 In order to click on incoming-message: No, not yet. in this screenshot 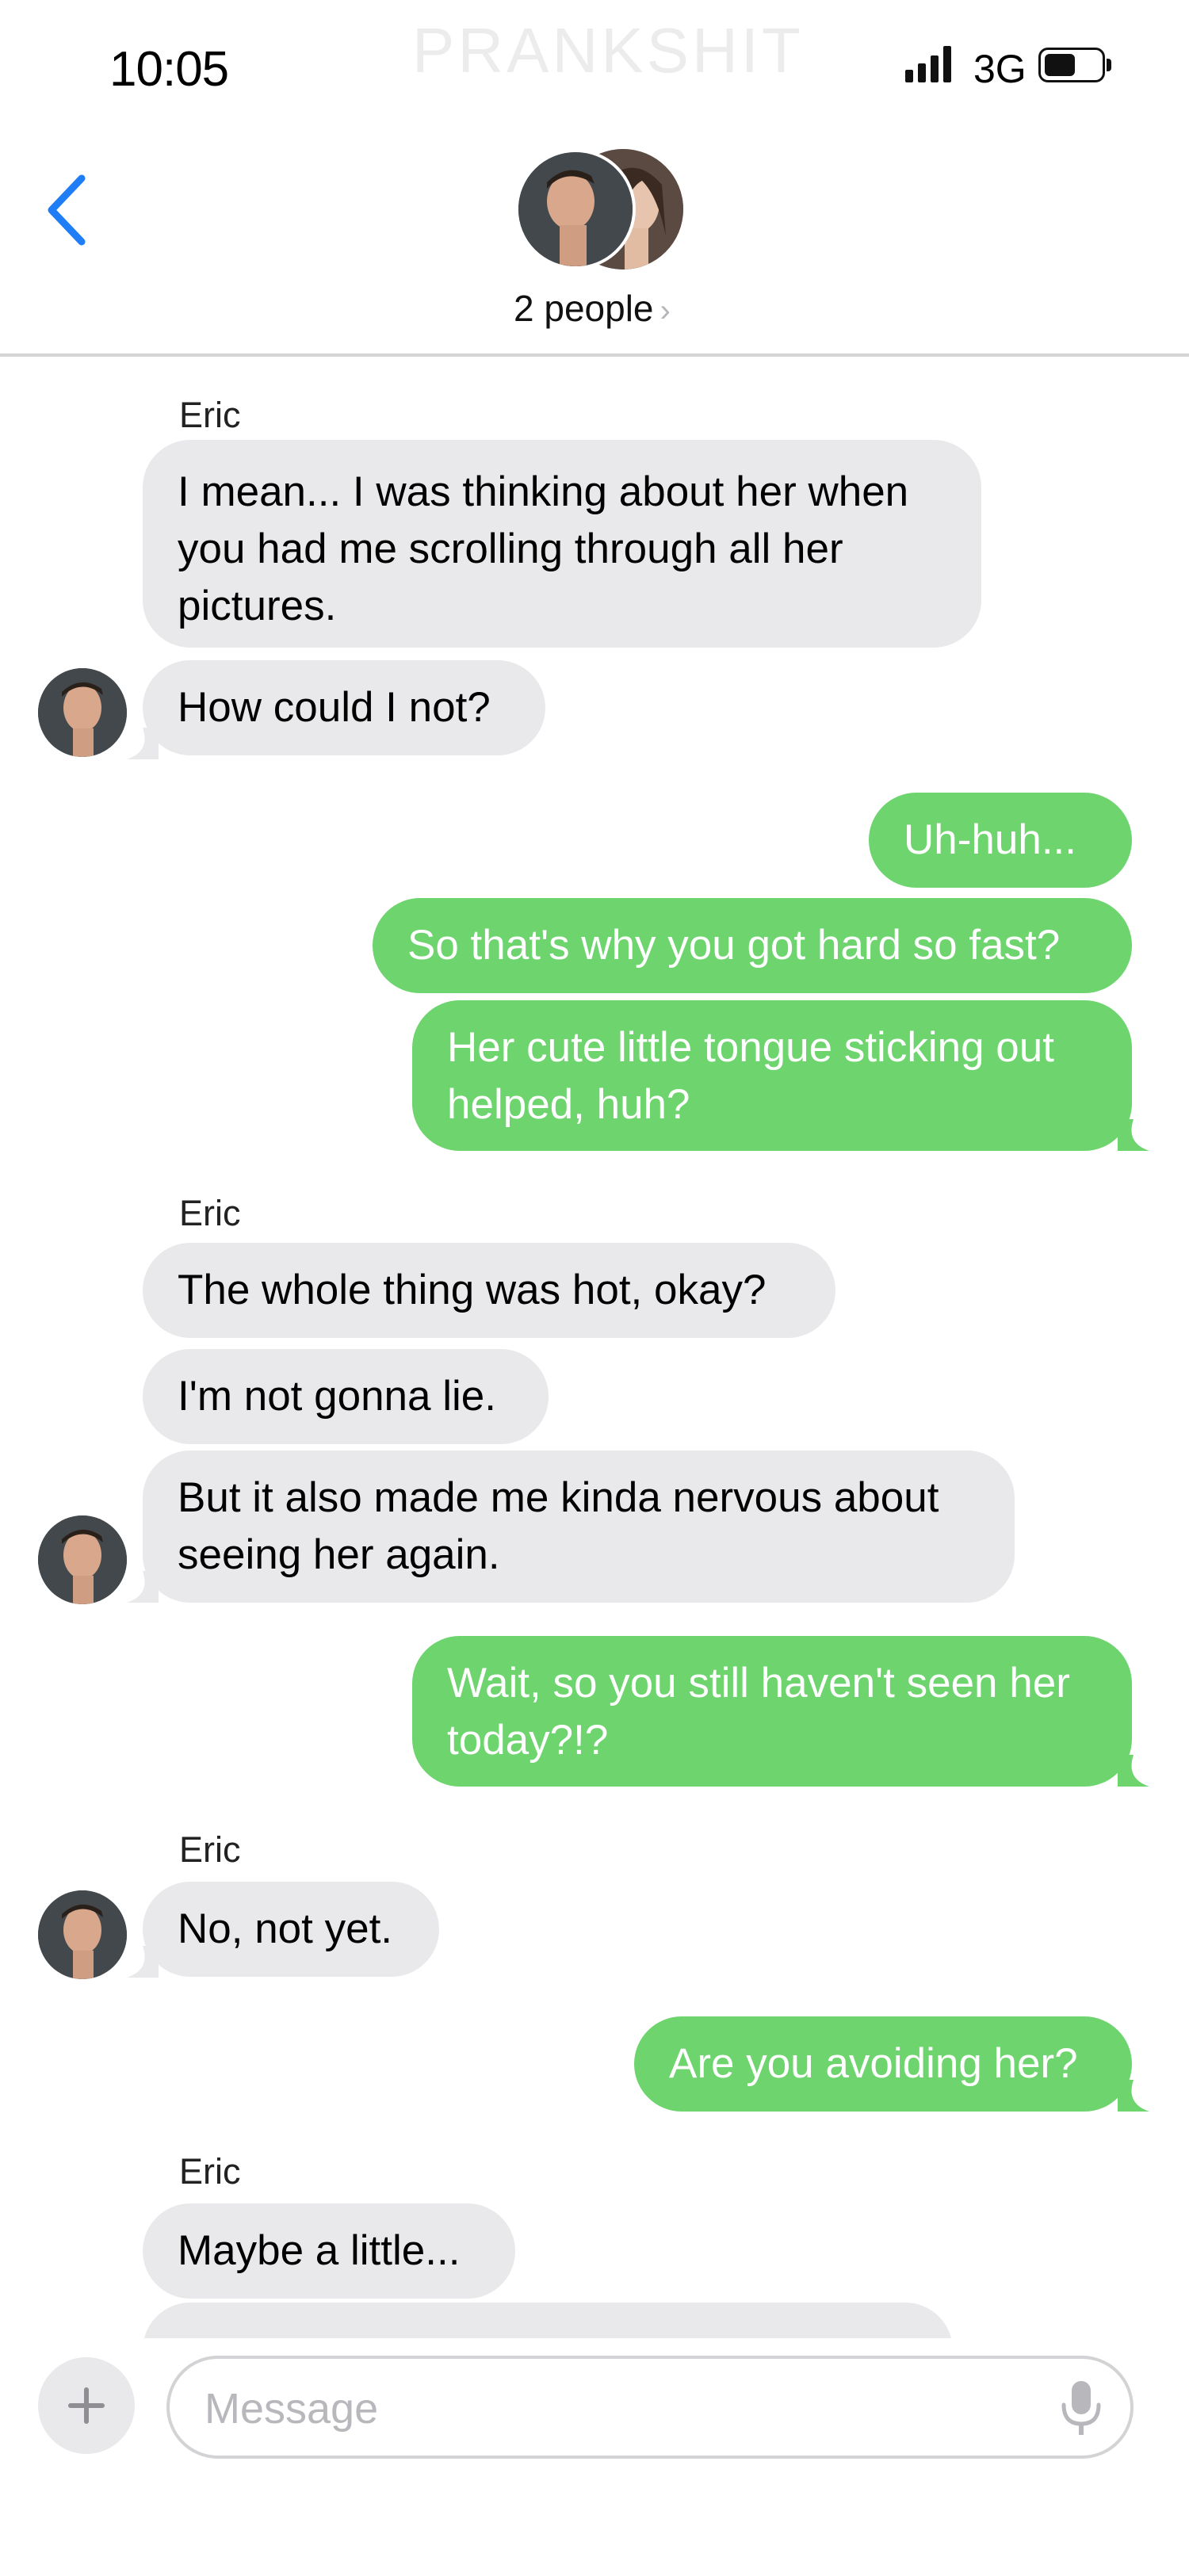, I will do `click(291, 1930)`.